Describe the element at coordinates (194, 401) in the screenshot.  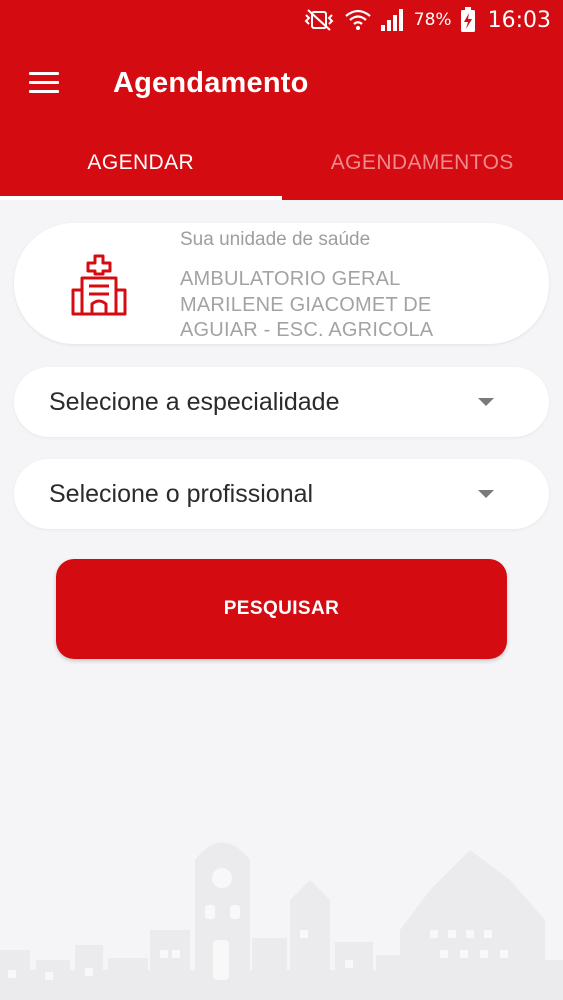
I see `specialty-select-placeholder: Selecione a especialidade` at that location.